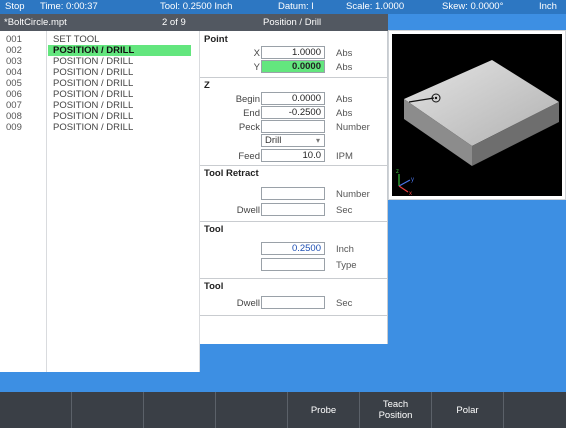 The image size is (566, 428). What do you see at coordinates (293, 98) in the screenshot?
I see `begin-input: 0.0000` at bounding box center [293, 98].